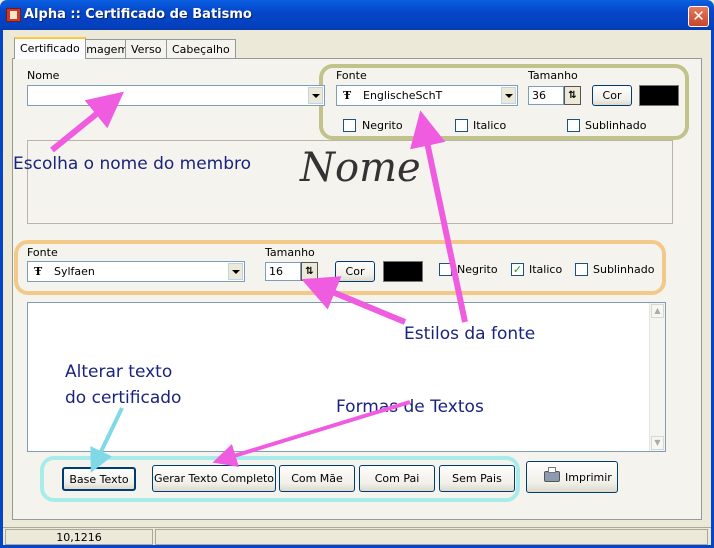 This screenshot has height=548, width=714. What do you see at coordinates (136, 271) in the screenshot?
I see `texto-fonte-dropdown: Ŧ Sylfaen` at bounding box center [136, 271].